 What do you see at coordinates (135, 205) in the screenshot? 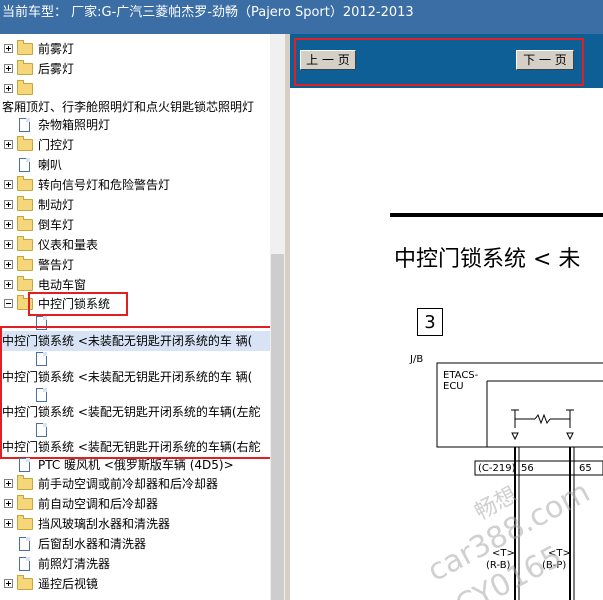
I see `tree-item-brake-light: 制动灯` at bounding box center [135, 205].